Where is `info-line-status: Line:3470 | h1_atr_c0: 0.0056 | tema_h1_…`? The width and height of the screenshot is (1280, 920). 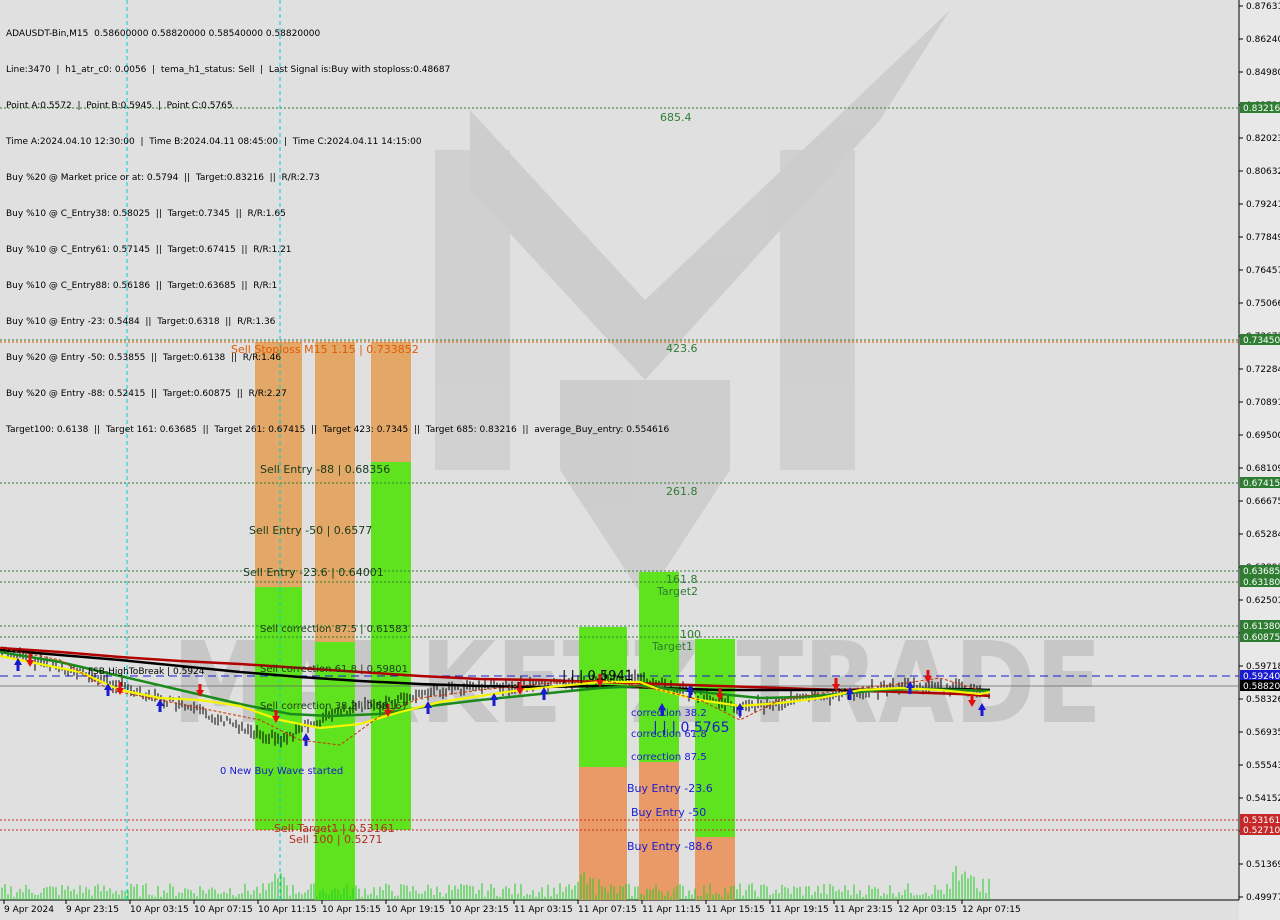 info-line-status: Line:3470 | h1_atr_c0: 0.0056 | tema_h1_… is located at coordinates (228, 70).